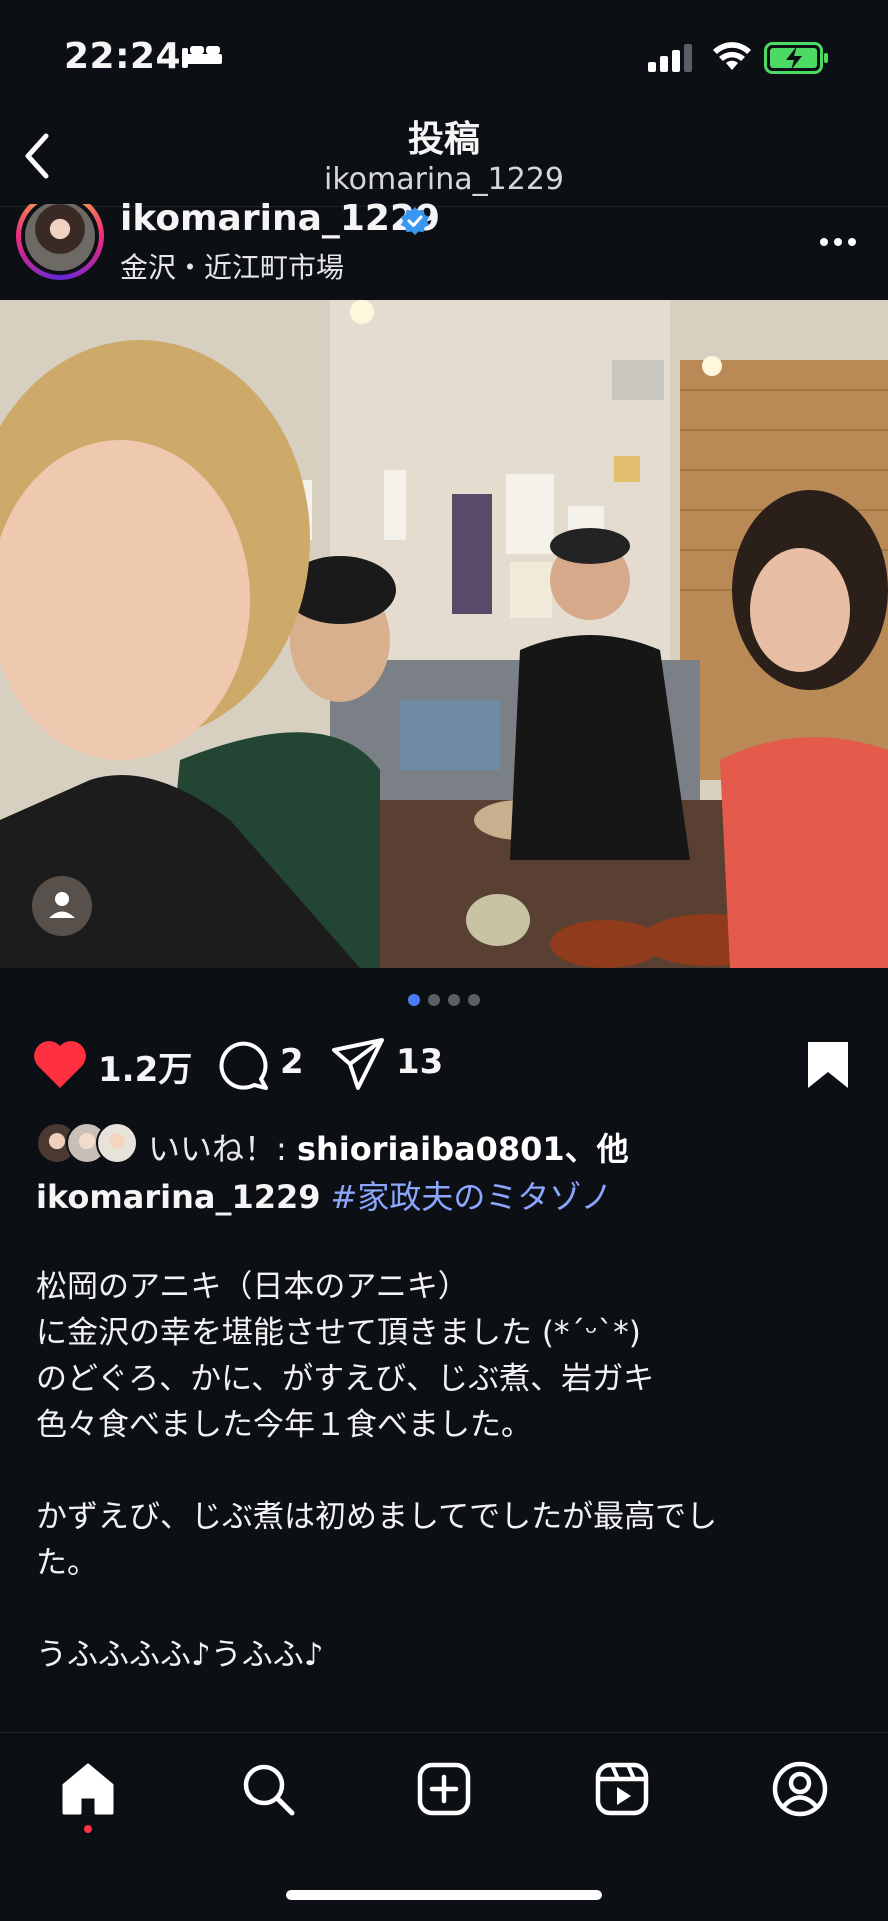 Image resolution: width=888 pixels, height=1921 pixels. I want to click on page-subtitle: ikomarina_1229, so click(443, 179).